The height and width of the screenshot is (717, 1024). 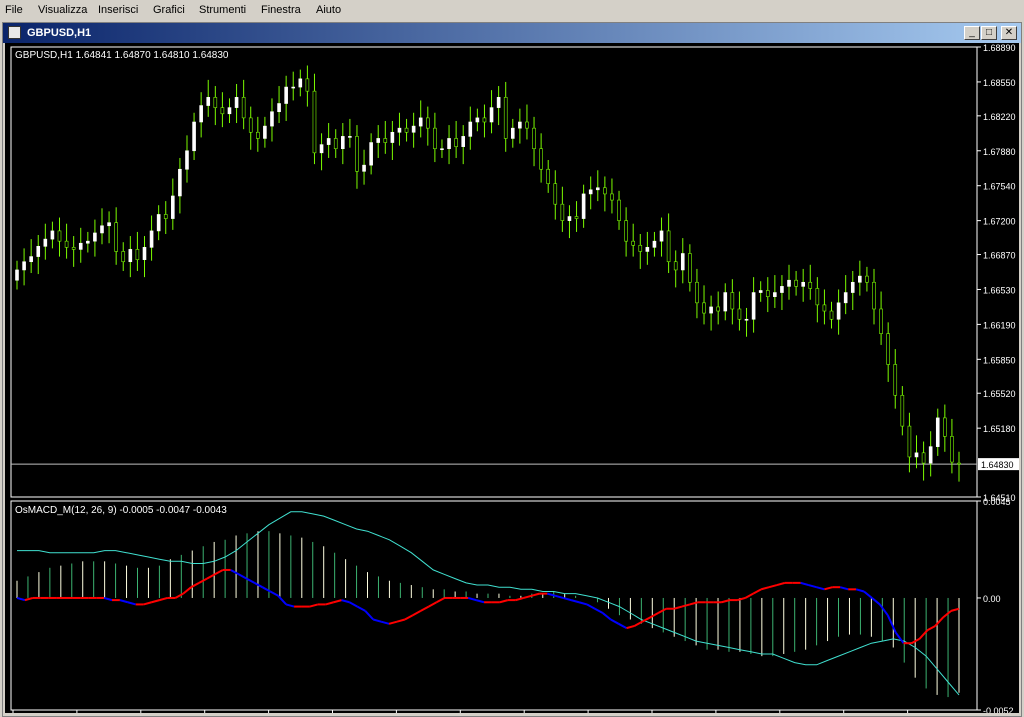 I want to click on window-title-bar: GBPUSD,H1 _ □ ✕, so click(x=512, y=33).